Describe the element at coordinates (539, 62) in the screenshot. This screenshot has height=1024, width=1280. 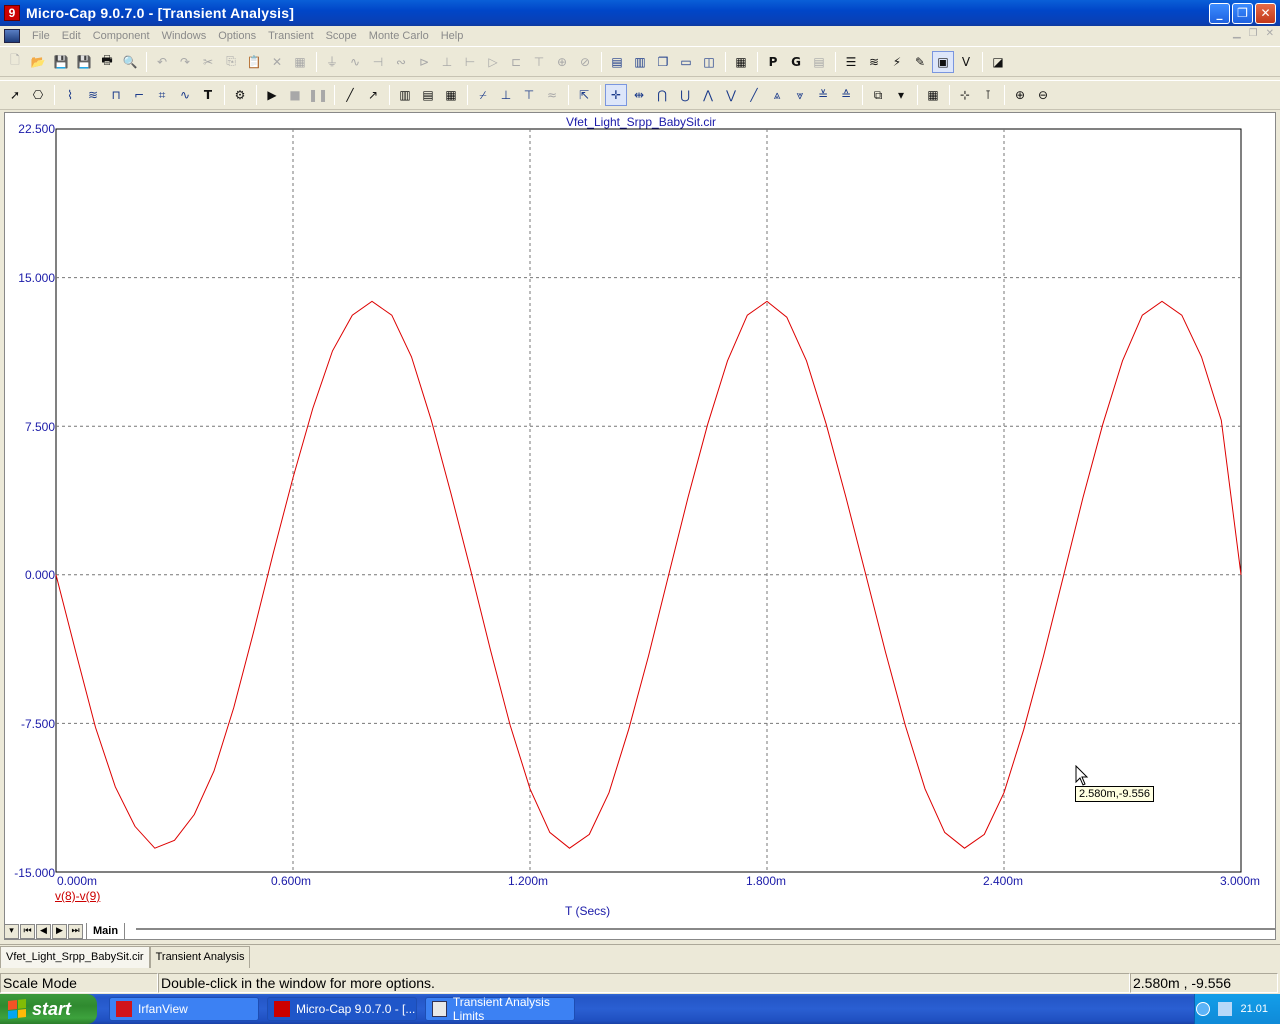
I see `jfet-icon: ⊤` at that location.